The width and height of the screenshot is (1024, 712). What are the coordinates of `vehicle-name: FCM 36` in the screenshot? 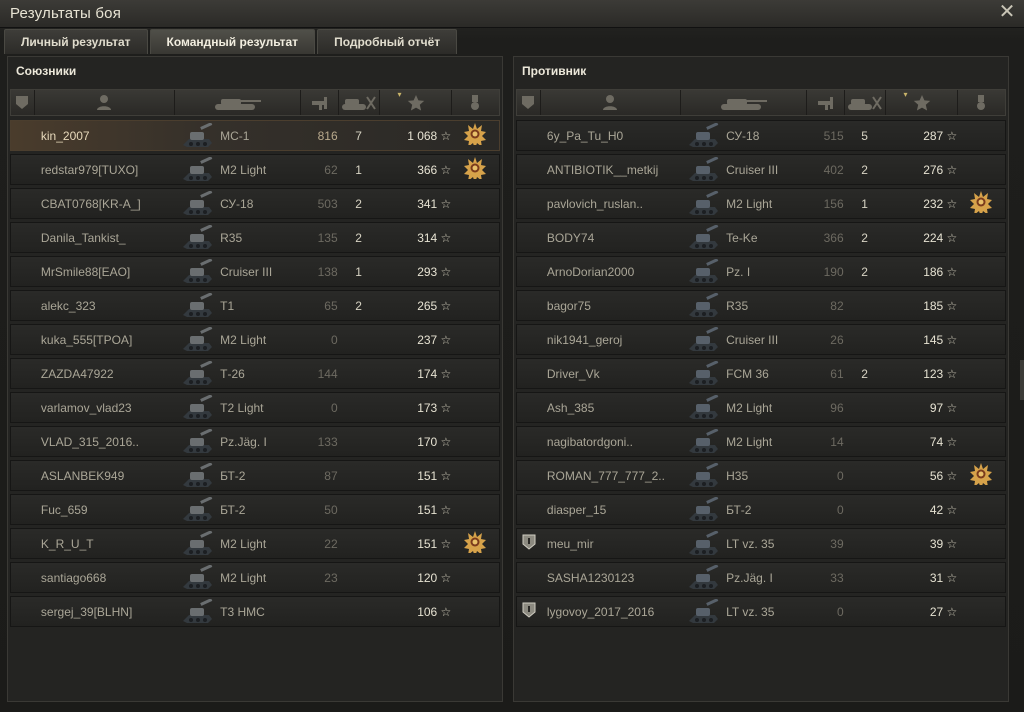 It's located at (747, 373).